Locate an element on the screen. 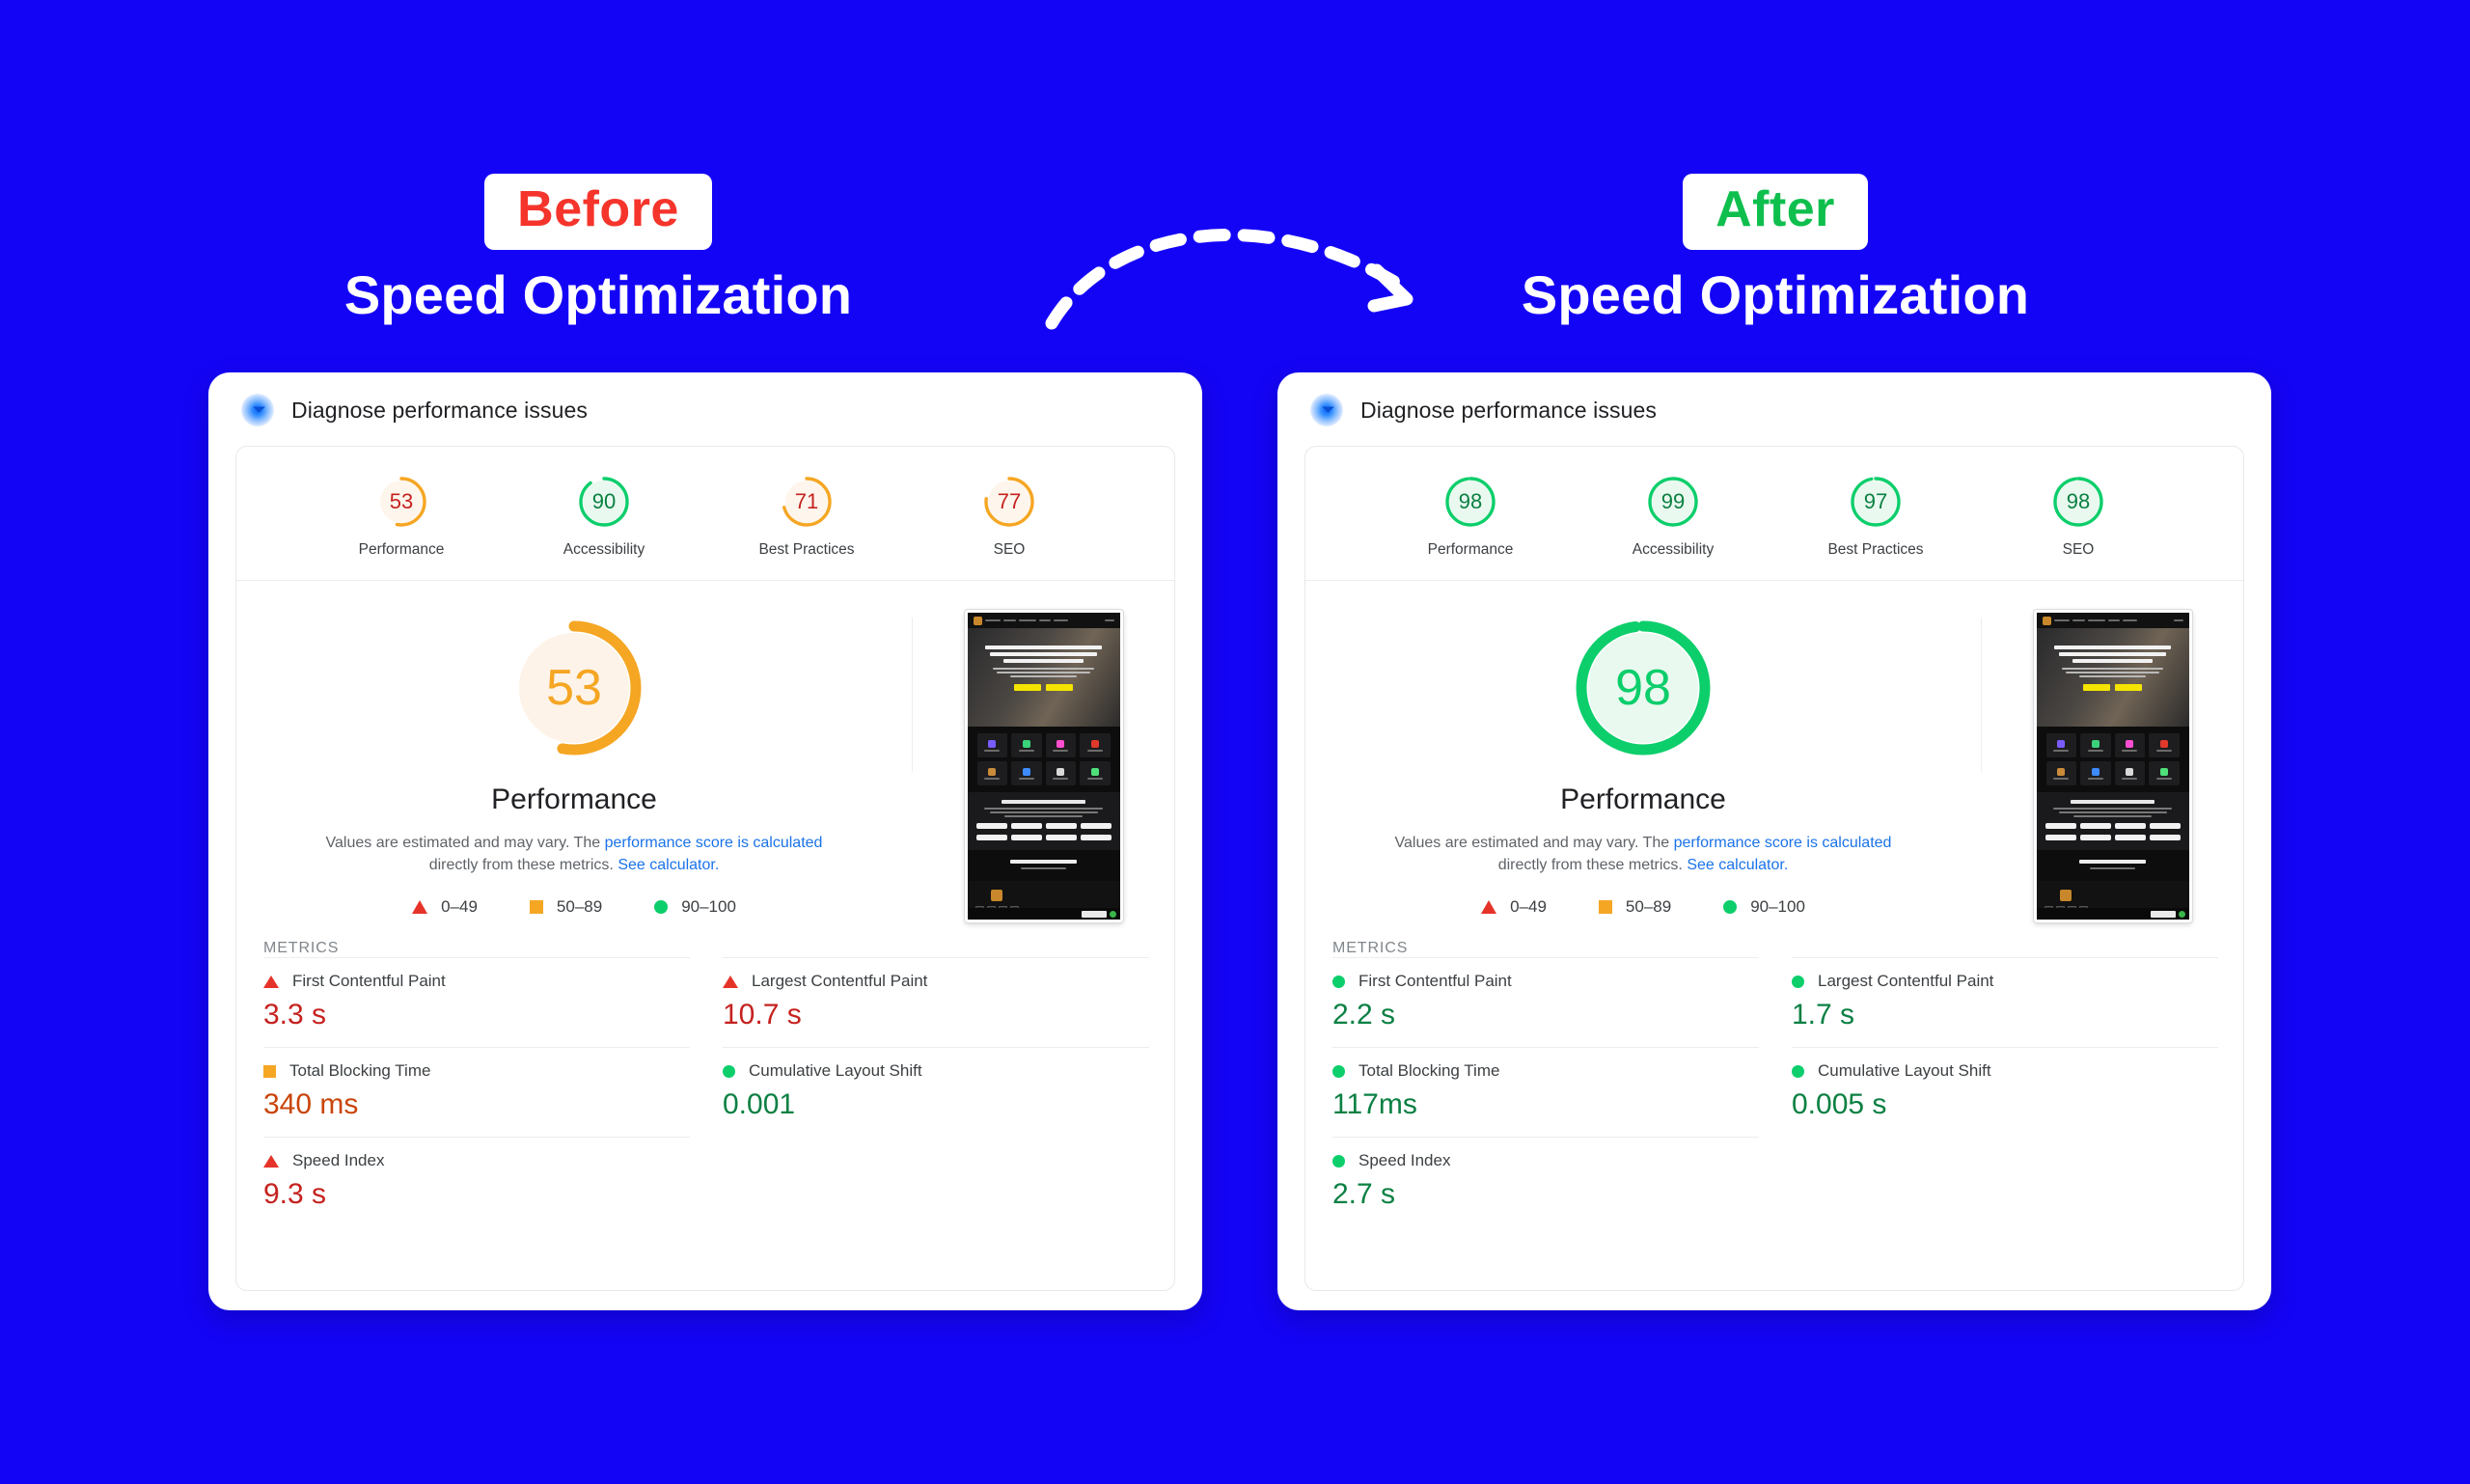  metric-name: Largest Contentful Paint is located at coordinates (840, 981).